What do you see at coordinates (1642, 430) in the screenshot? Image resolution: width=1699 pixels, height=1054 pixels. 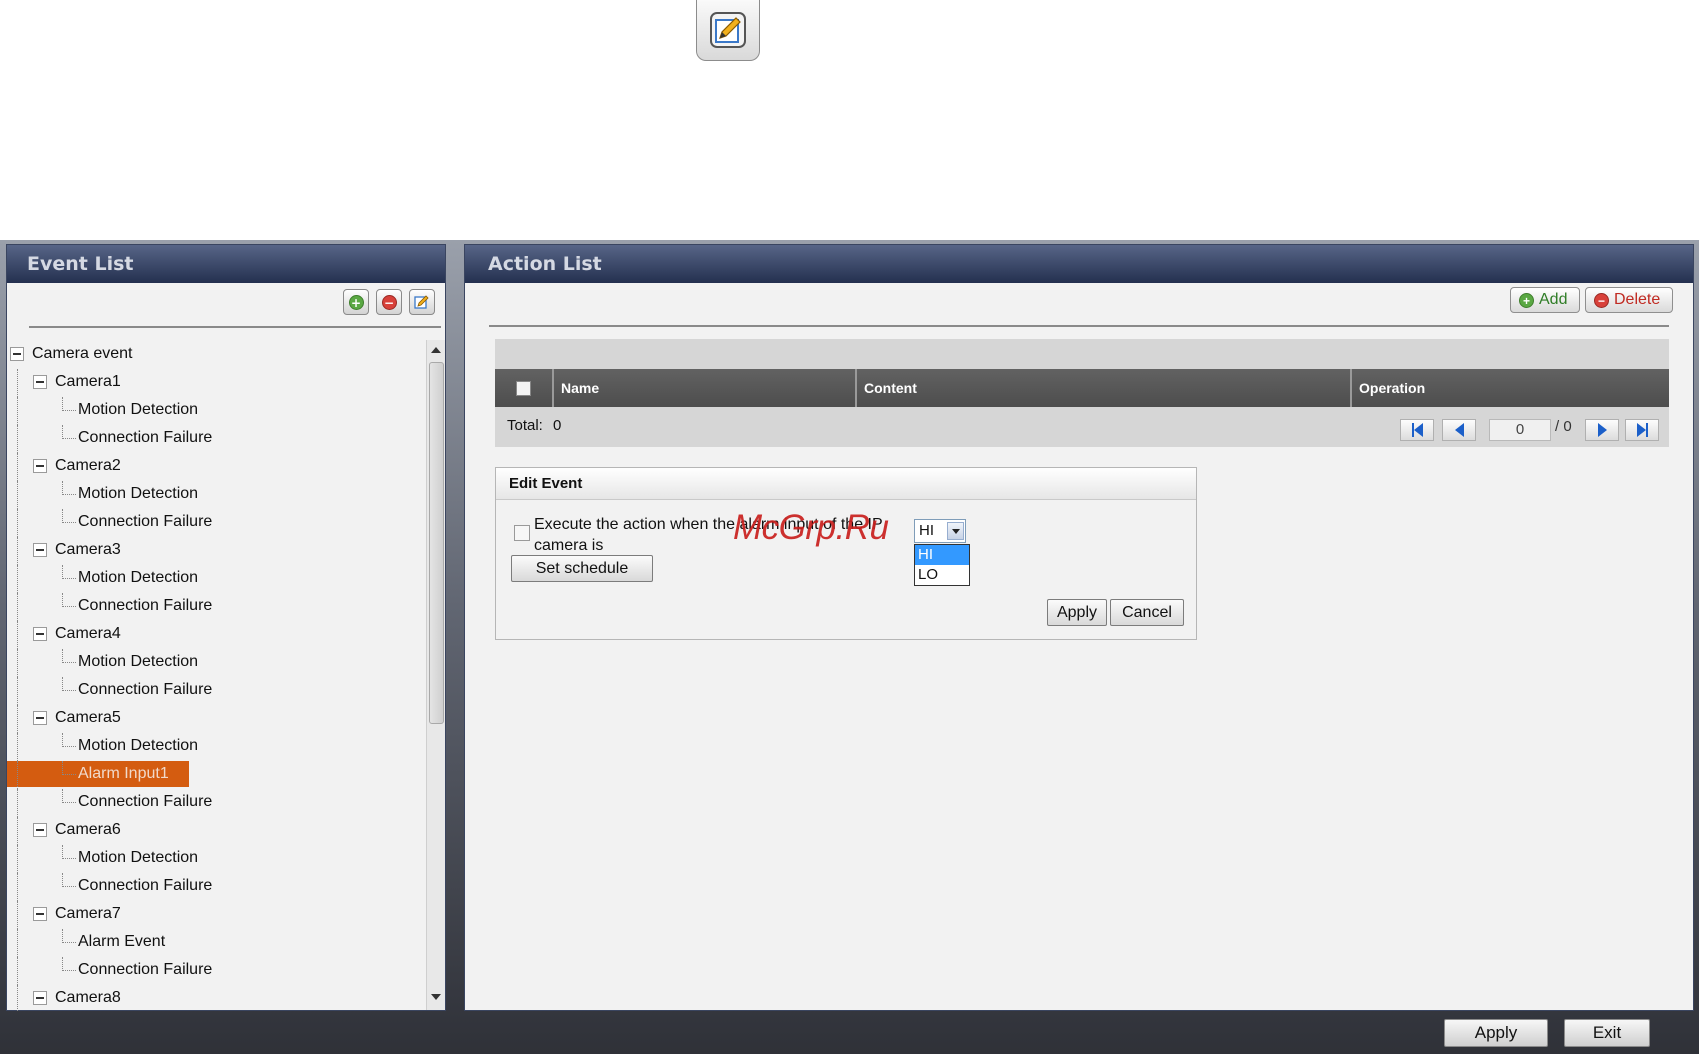 I see `last-page-button` at bounding box center [1642, 430].